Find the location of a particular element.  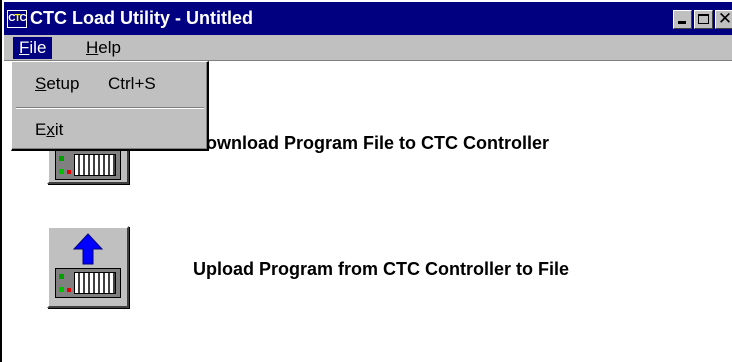

menu-item-setup-label: Setup is located at coordinates (57, 84).